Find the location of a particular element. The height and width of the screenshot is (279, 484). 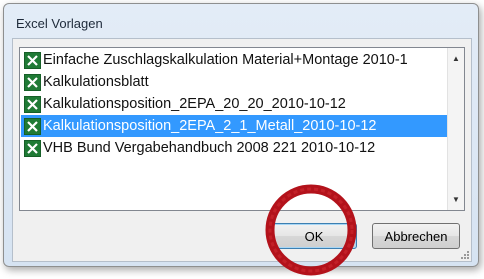

dialog-title: Excel Vorlagen is located at coordinates (59, 23).